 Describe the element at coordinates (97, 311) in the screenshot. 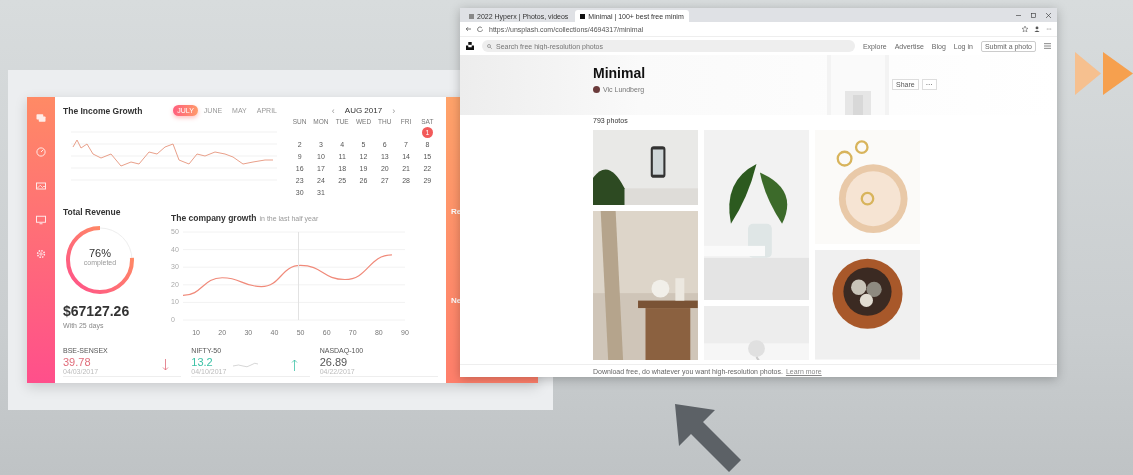

I see `revenue-amount: $67127.26` at that location.